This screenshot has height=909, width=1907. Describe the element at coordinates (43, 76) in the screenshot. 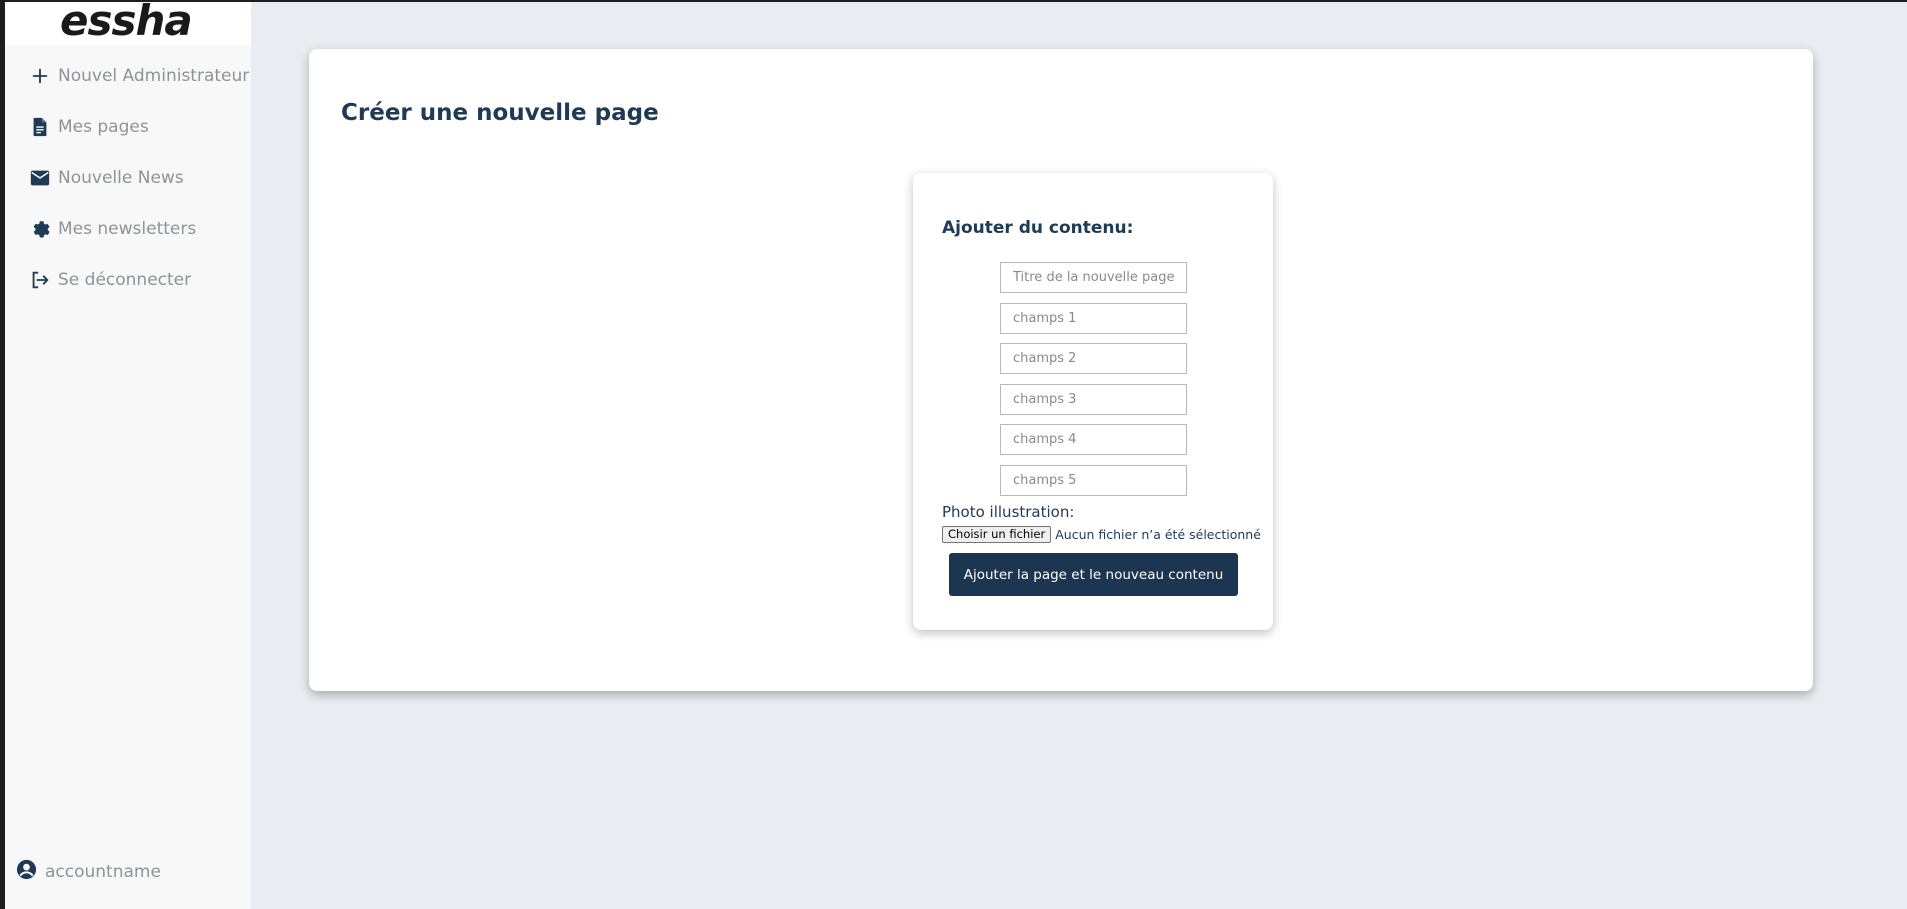

I see `plus-icon` at that location.